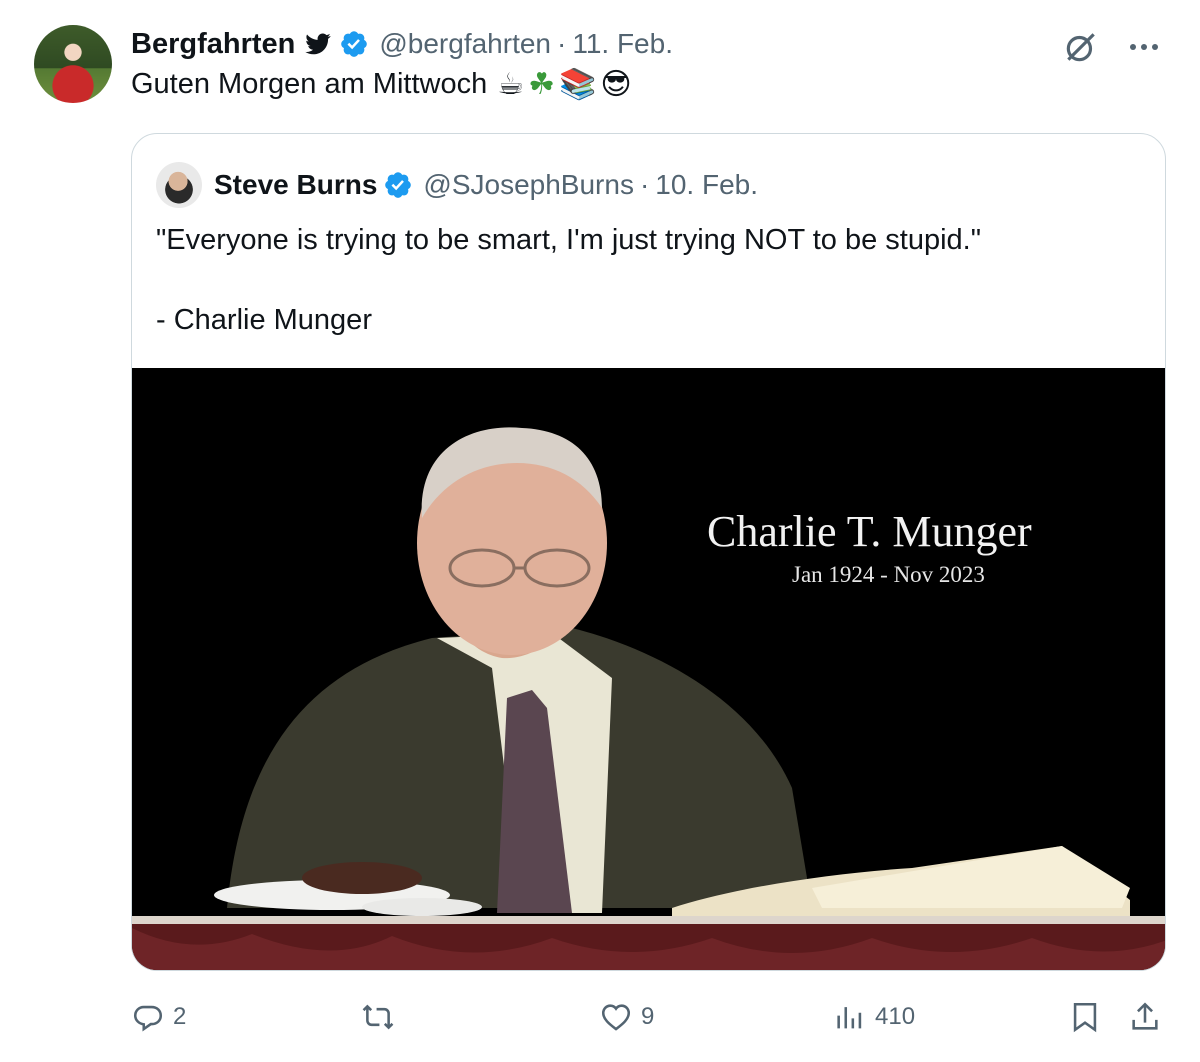 This screenshot has width=1200, height=1062. Describe the element at coordinates (318, 44) in the screenshot. I see `bird-icon` at that location.